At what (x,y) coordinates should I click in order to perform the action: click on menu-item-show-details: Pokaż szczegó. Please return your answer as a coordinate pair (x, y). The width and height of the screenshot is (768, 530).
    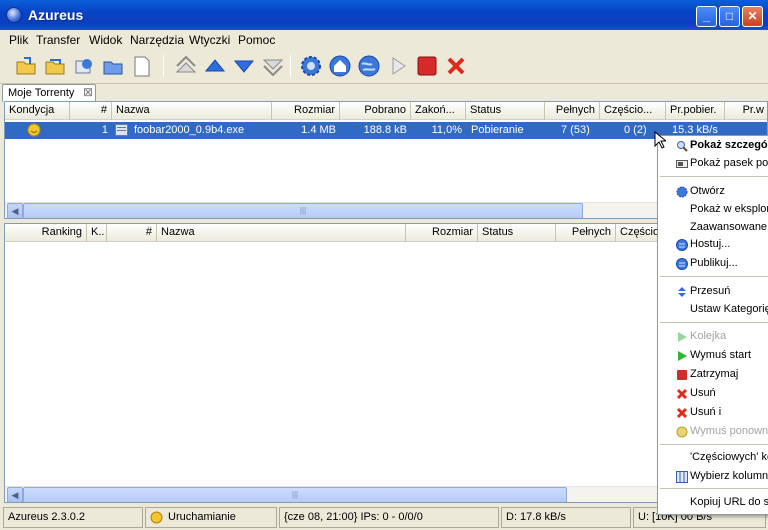
    Looking at the image, I should click on (713, 146).